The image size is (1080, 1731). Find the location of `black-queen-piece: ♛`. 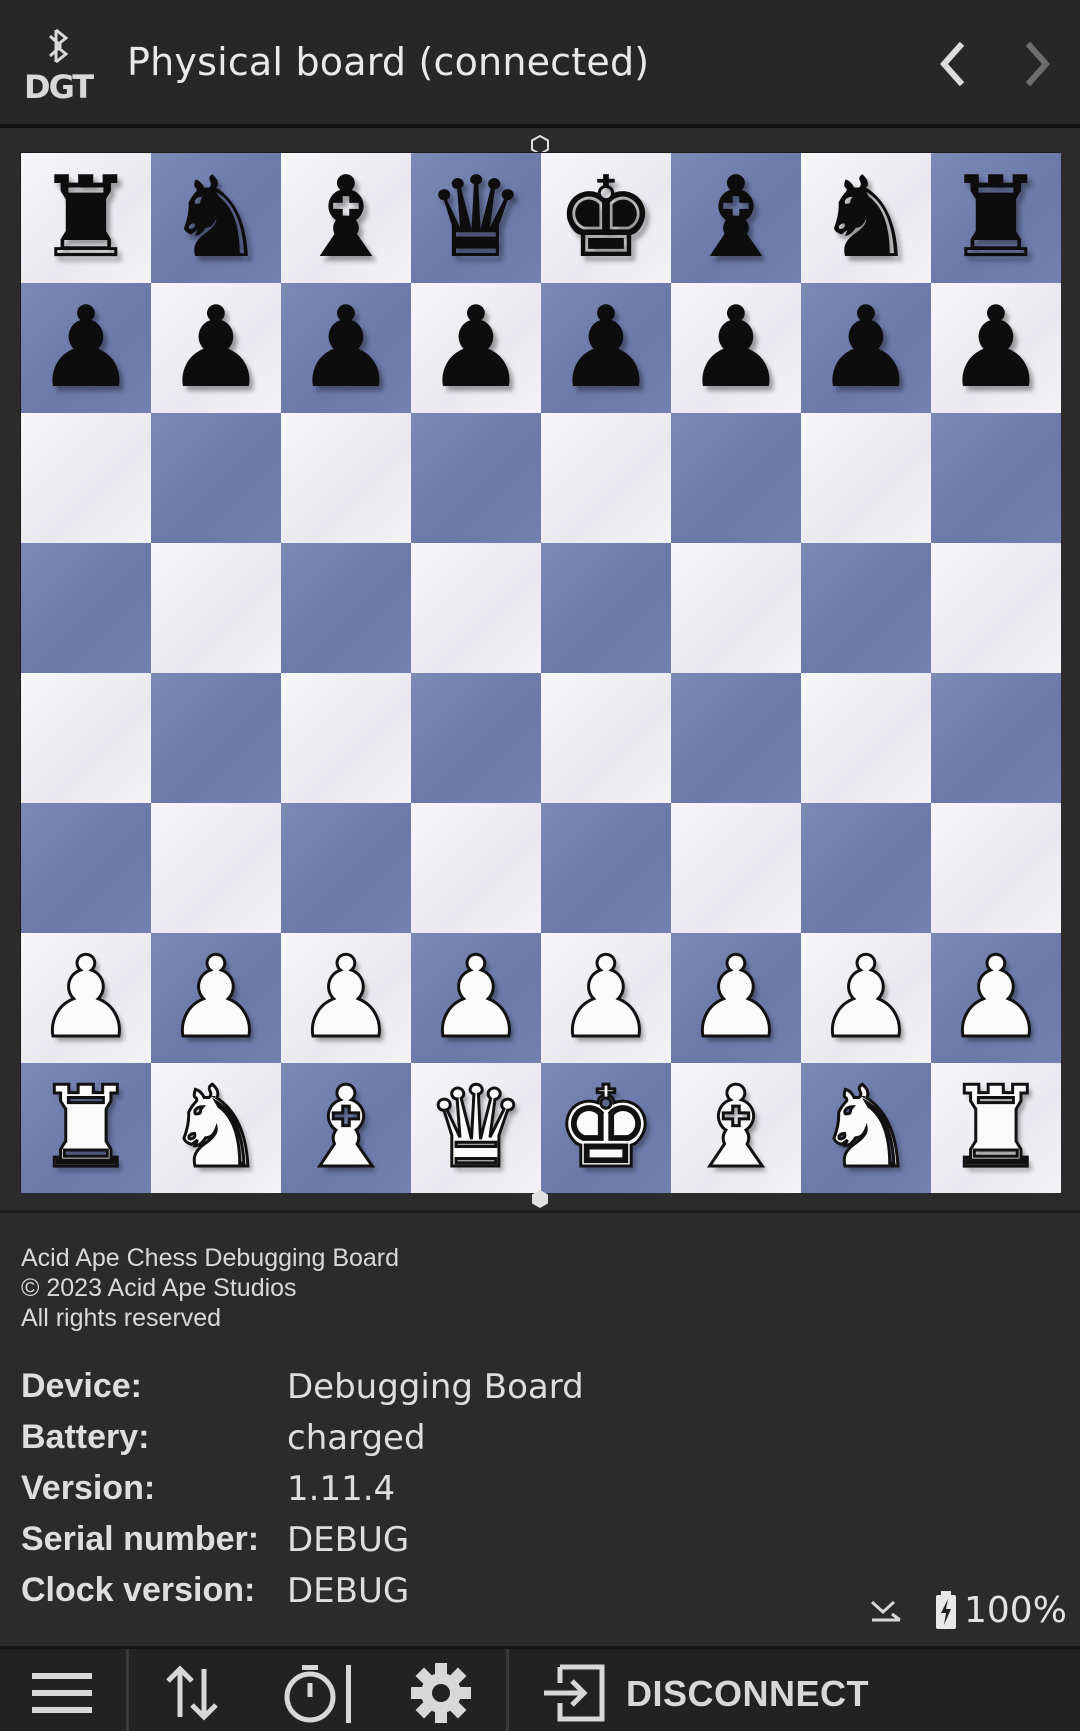

black-queen-piece: ♛ is located at coordinates (476, 218).